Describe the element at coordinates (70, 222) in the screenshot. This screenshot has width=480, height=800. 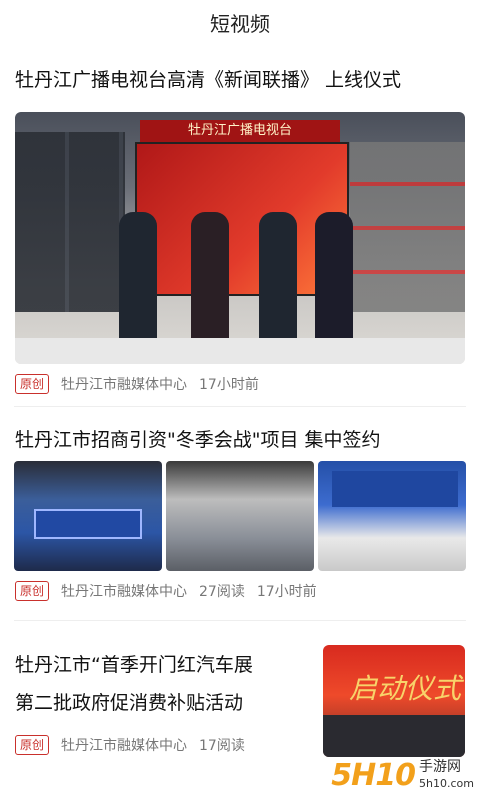
I see `monitor-wall-left` at that location.